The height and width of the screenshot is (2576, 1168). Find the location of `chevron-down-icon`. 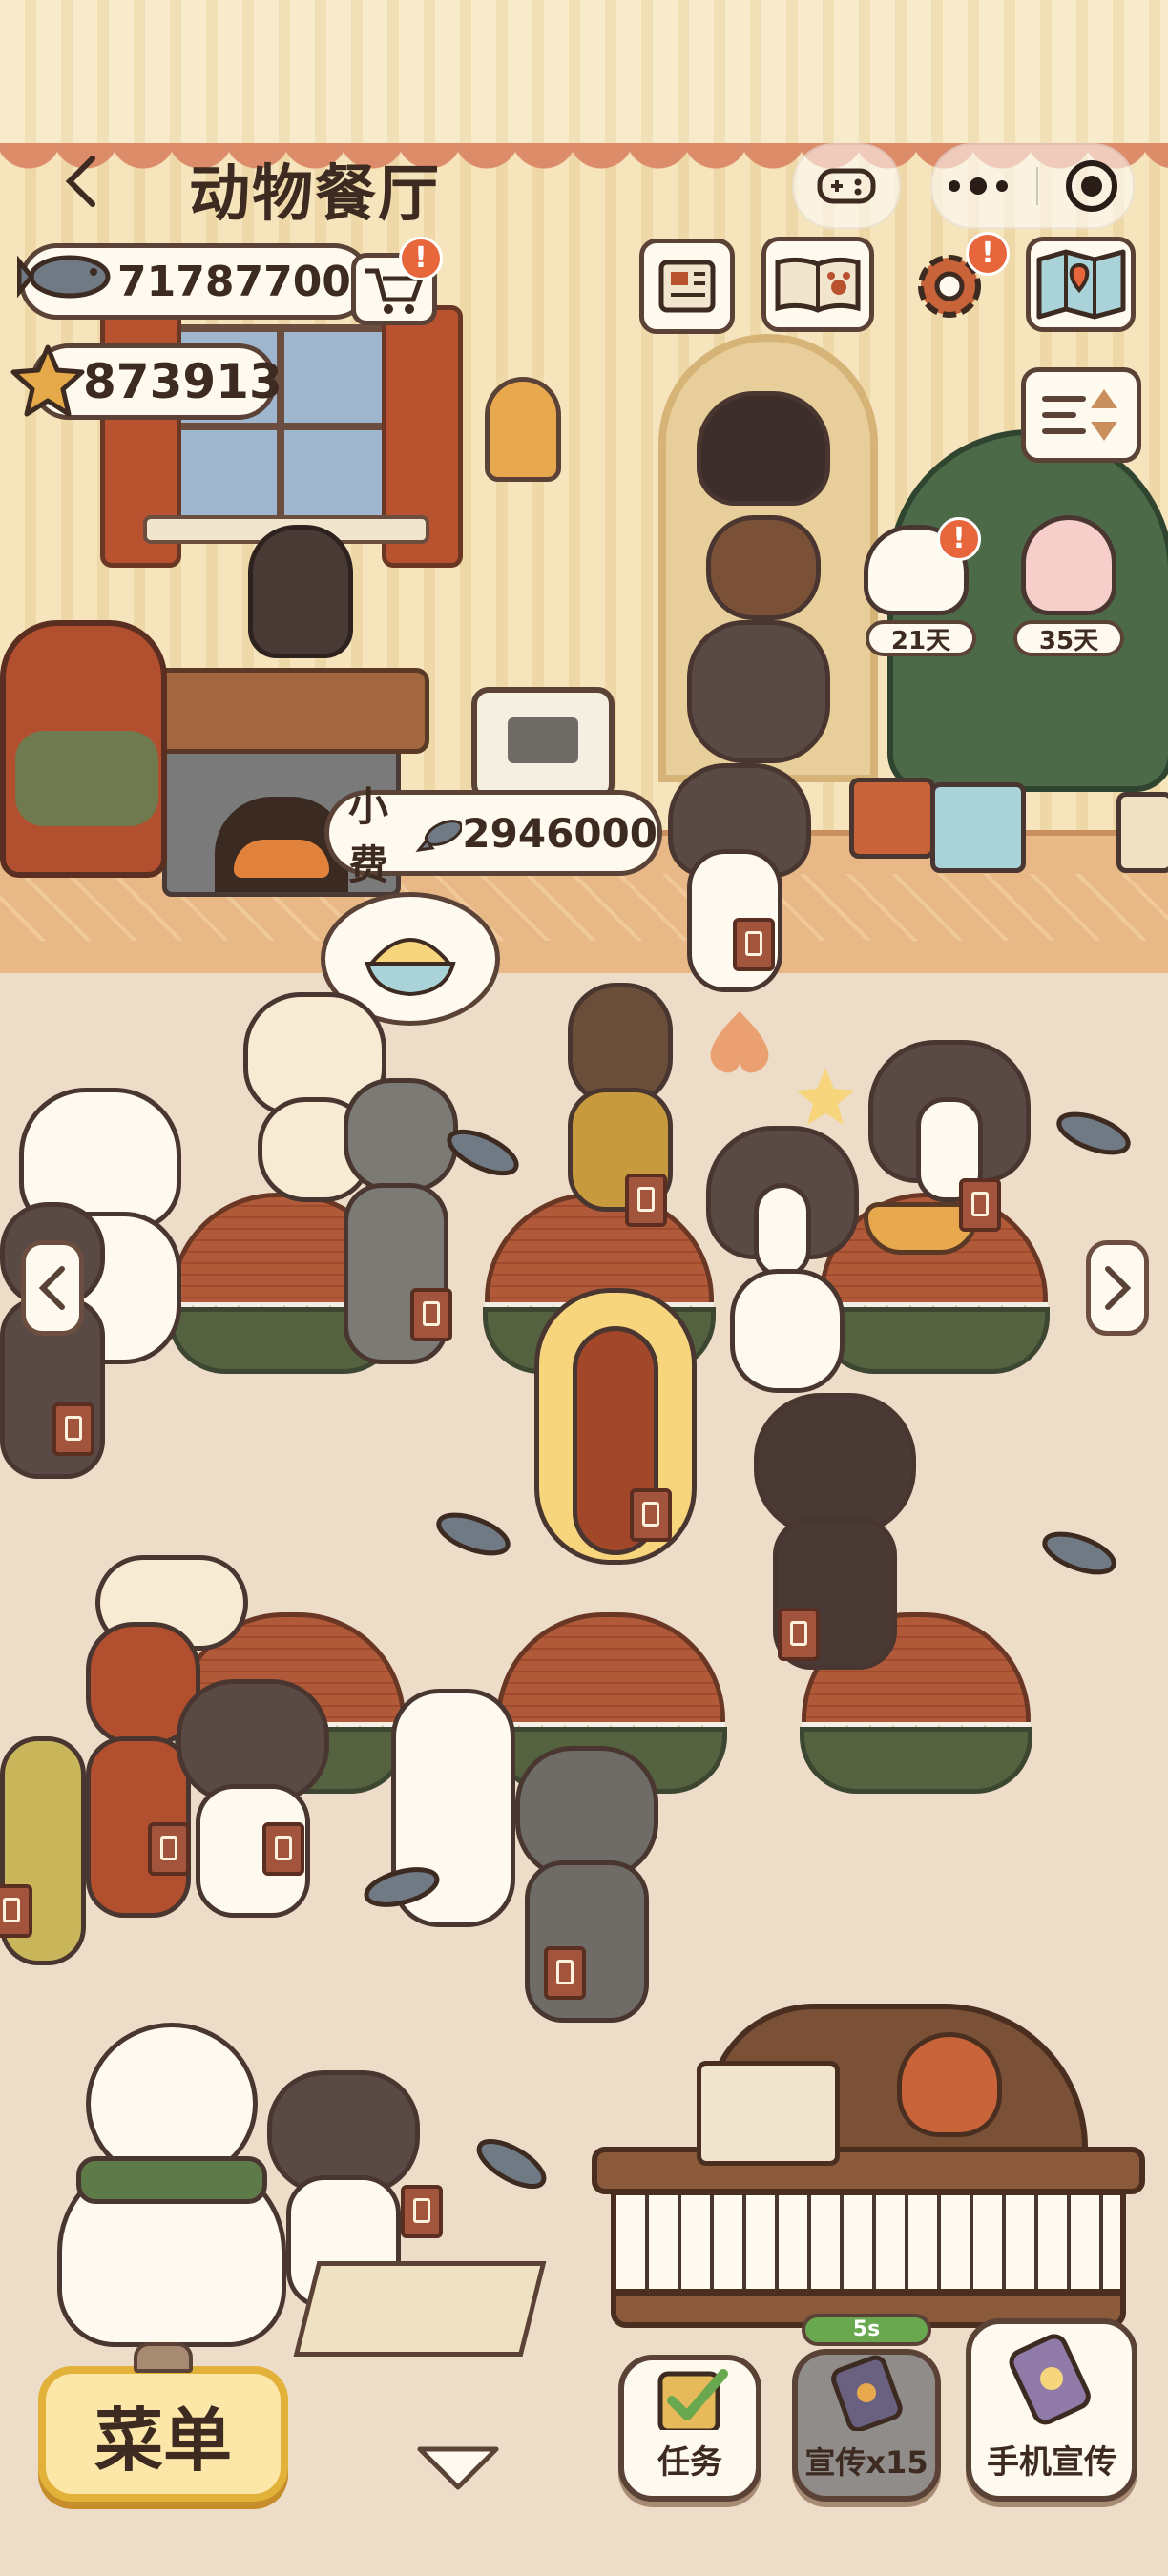

chevron-down-icon is located at coordinates (458, 2468).